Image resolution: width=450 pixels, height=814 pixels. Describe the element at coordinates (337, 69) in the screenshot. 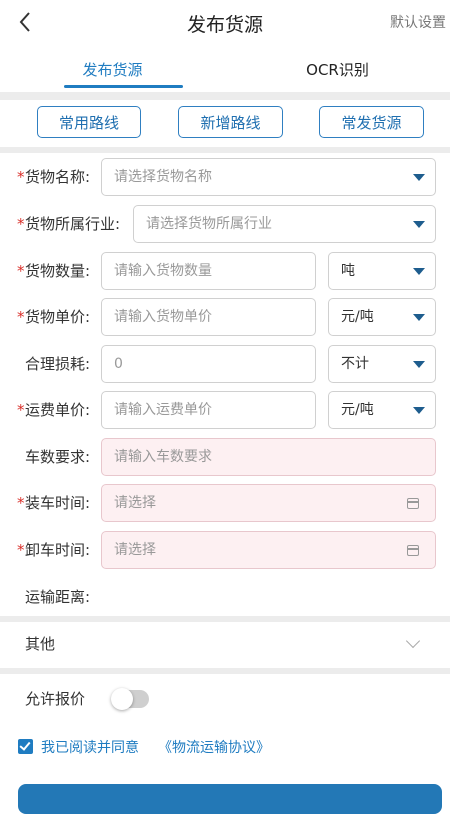

I see `tab-ocr: OCR识别` at that location.